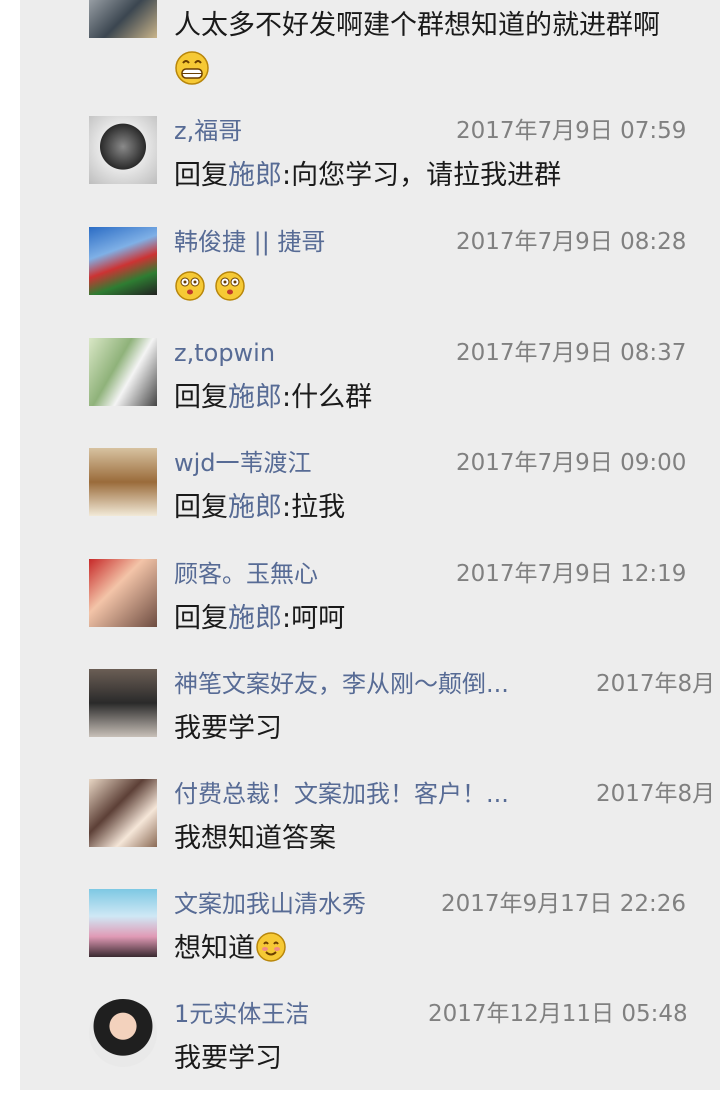  What do you see at coordinates (271, 947) in the screenshot?
I see `smile-emoji-icon` at bounding box center [271, 947].